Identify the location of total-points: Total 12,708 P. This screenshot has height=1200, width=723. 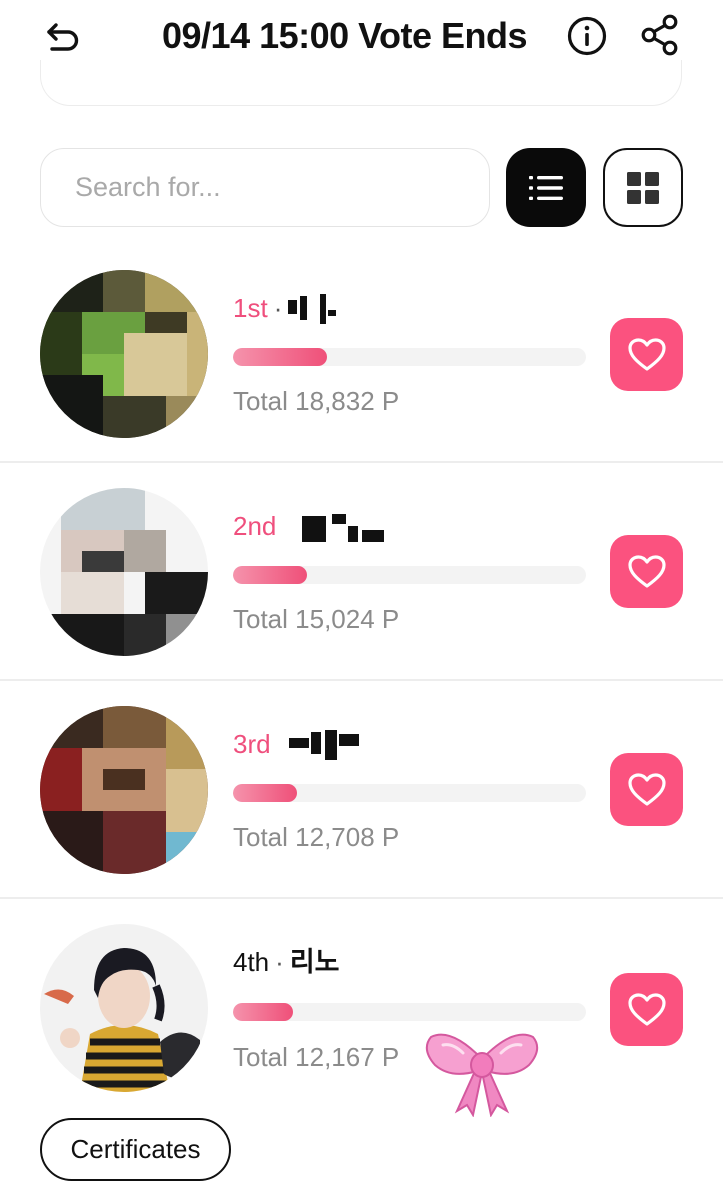
(316, 837).